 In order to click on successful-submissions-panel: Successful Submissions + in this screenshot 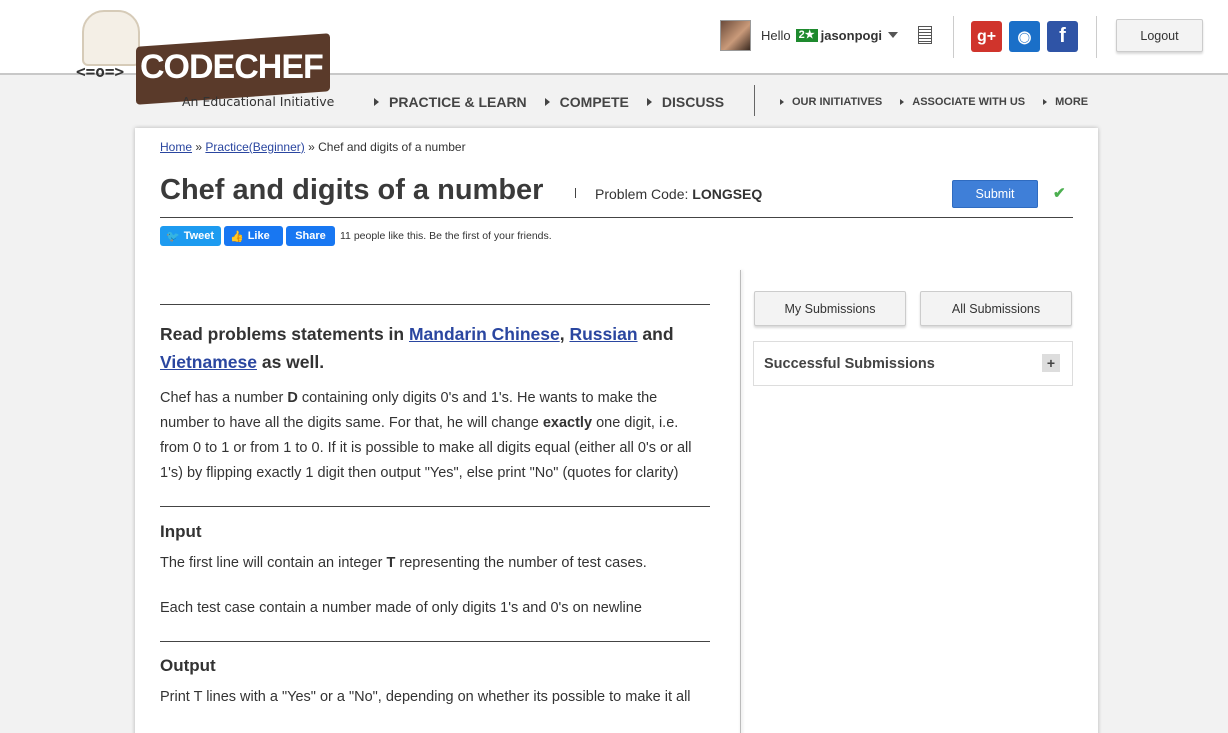, I will do `click(913, 363)`.